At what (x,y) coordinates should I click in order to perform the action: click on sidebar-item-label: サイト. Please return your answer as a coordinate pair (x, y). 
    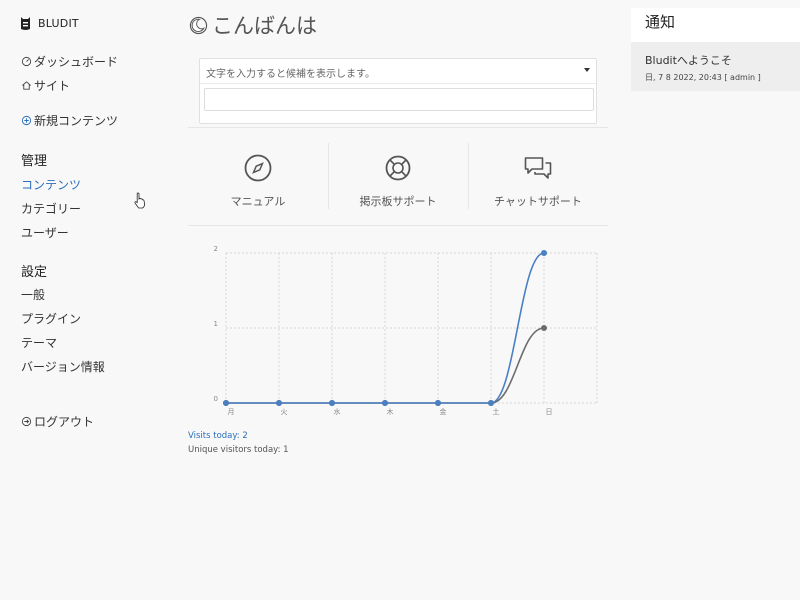
    Looking at the image, I should click on (52, 86).